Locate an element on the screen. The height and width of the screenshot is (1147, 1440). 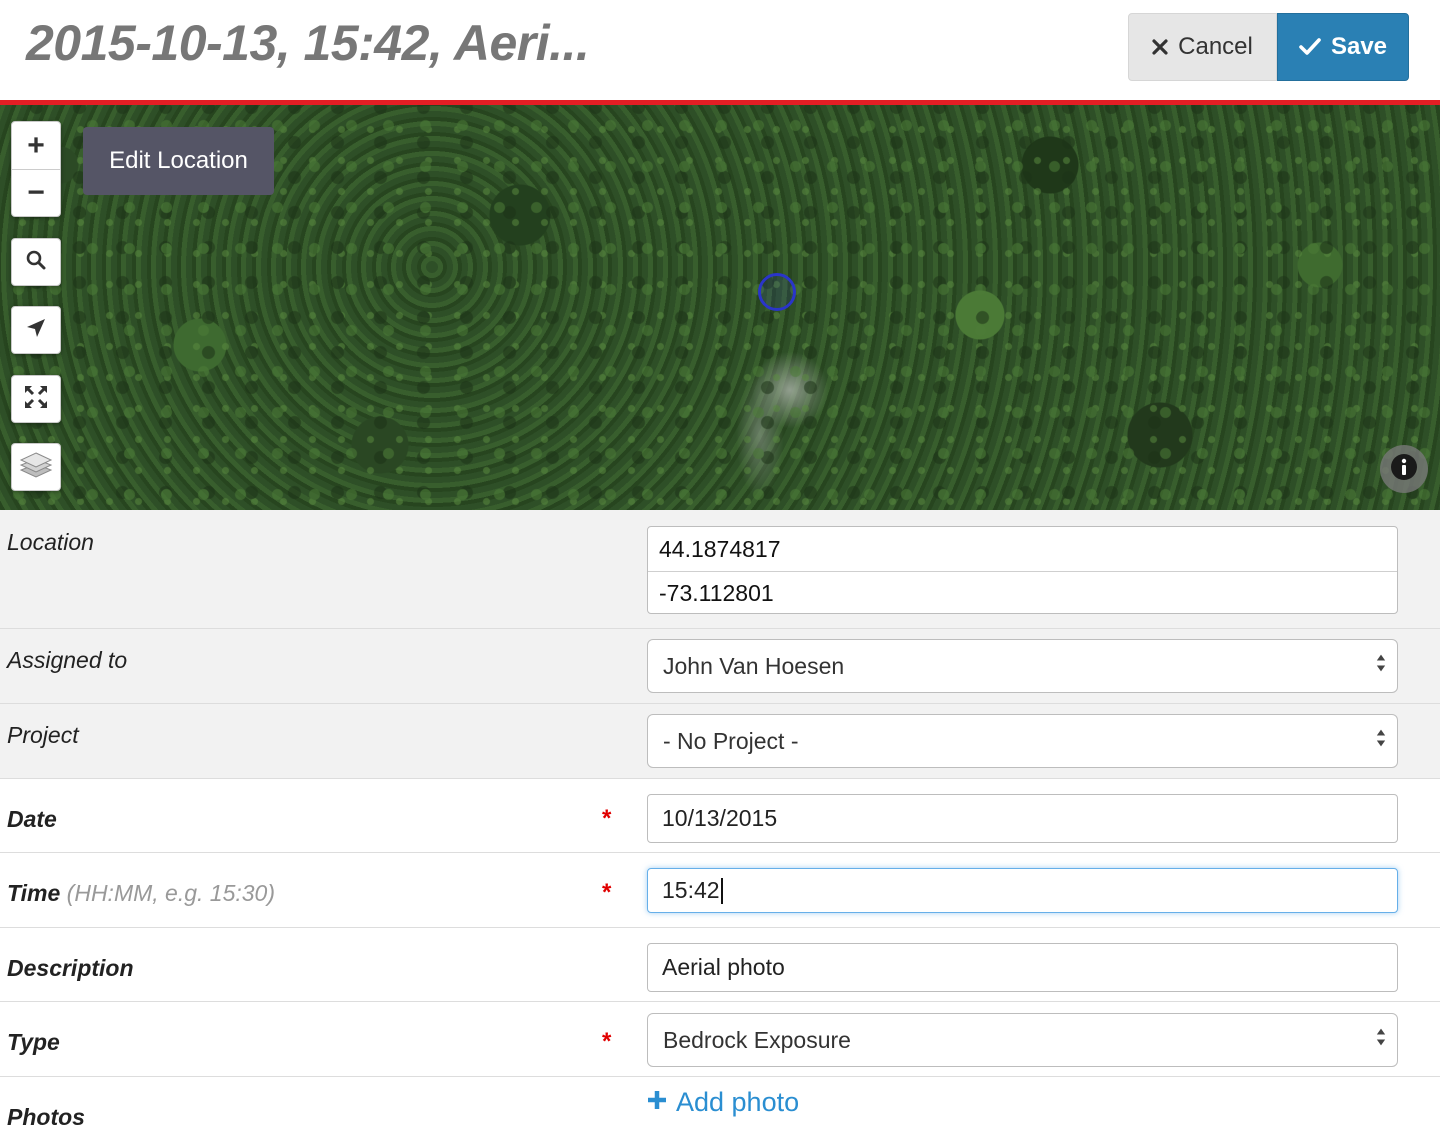
text-cursor is located at coordinates (721, 890).